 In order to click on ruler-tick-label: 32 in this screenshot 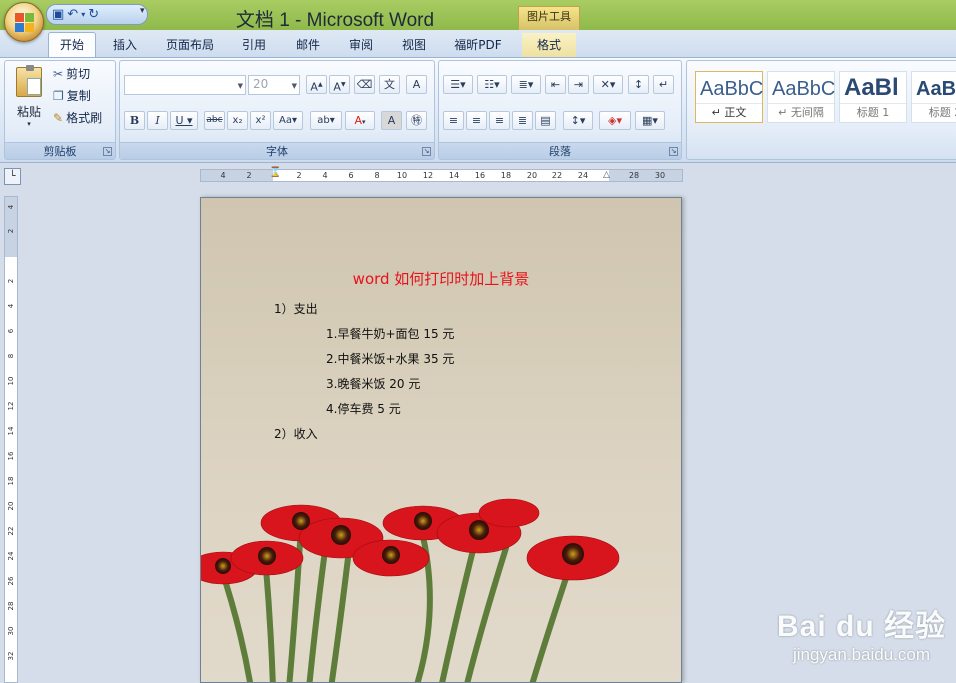, I will do `click(11, 656)`.